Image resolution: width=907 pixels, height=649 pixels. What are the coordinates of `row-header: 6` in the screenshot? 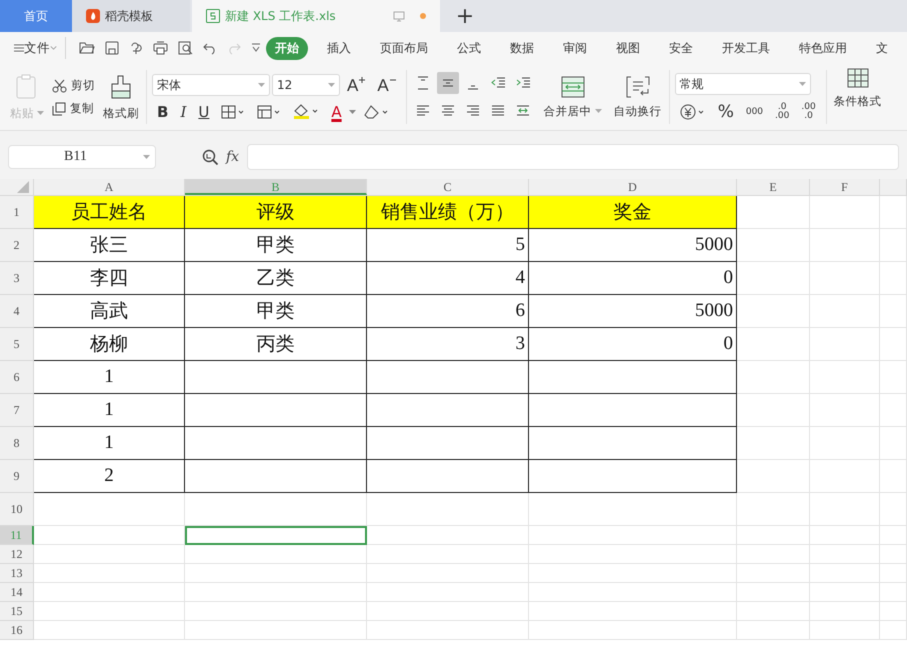 It's located at (17, 377).